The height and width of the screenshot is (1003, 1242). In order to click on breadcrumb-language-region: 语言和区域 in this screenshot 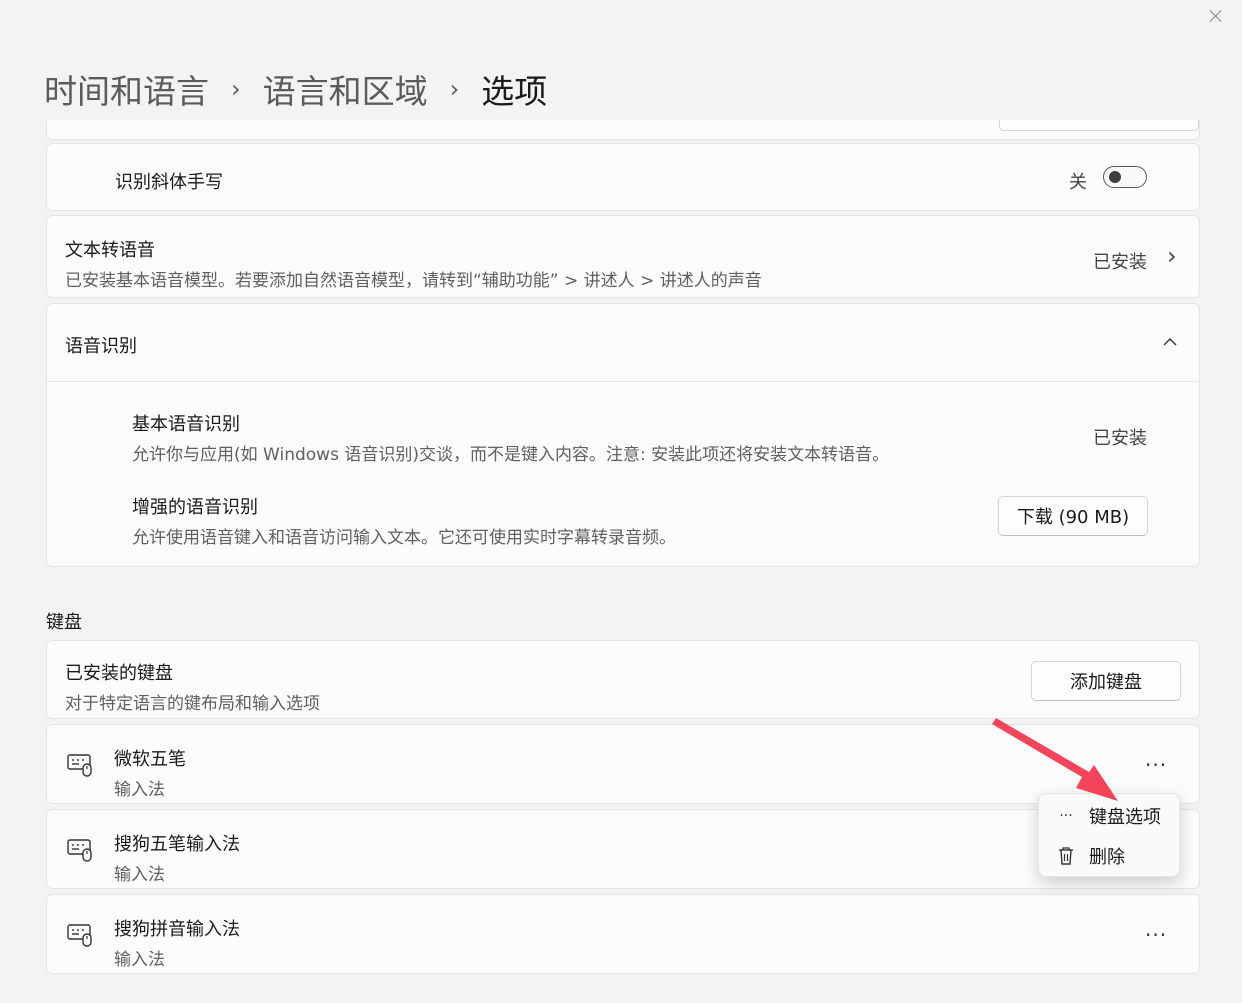, I will do `click(345, 89)`.